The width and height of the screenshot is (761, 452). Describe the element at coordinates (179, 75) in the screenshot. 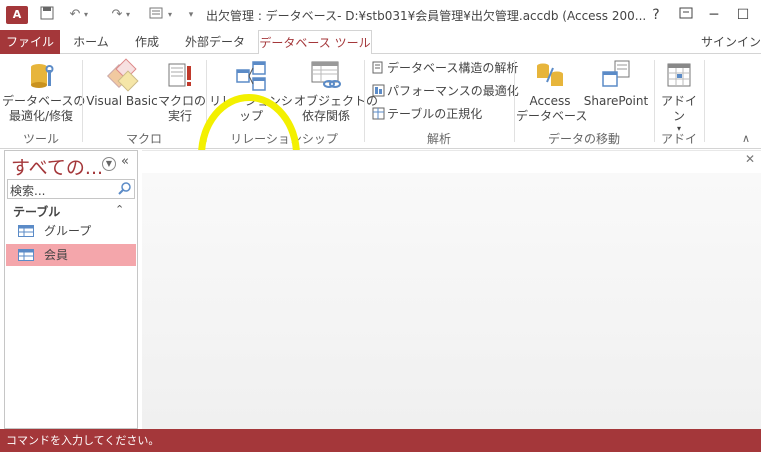

I see `run-macro-icon` at that location.